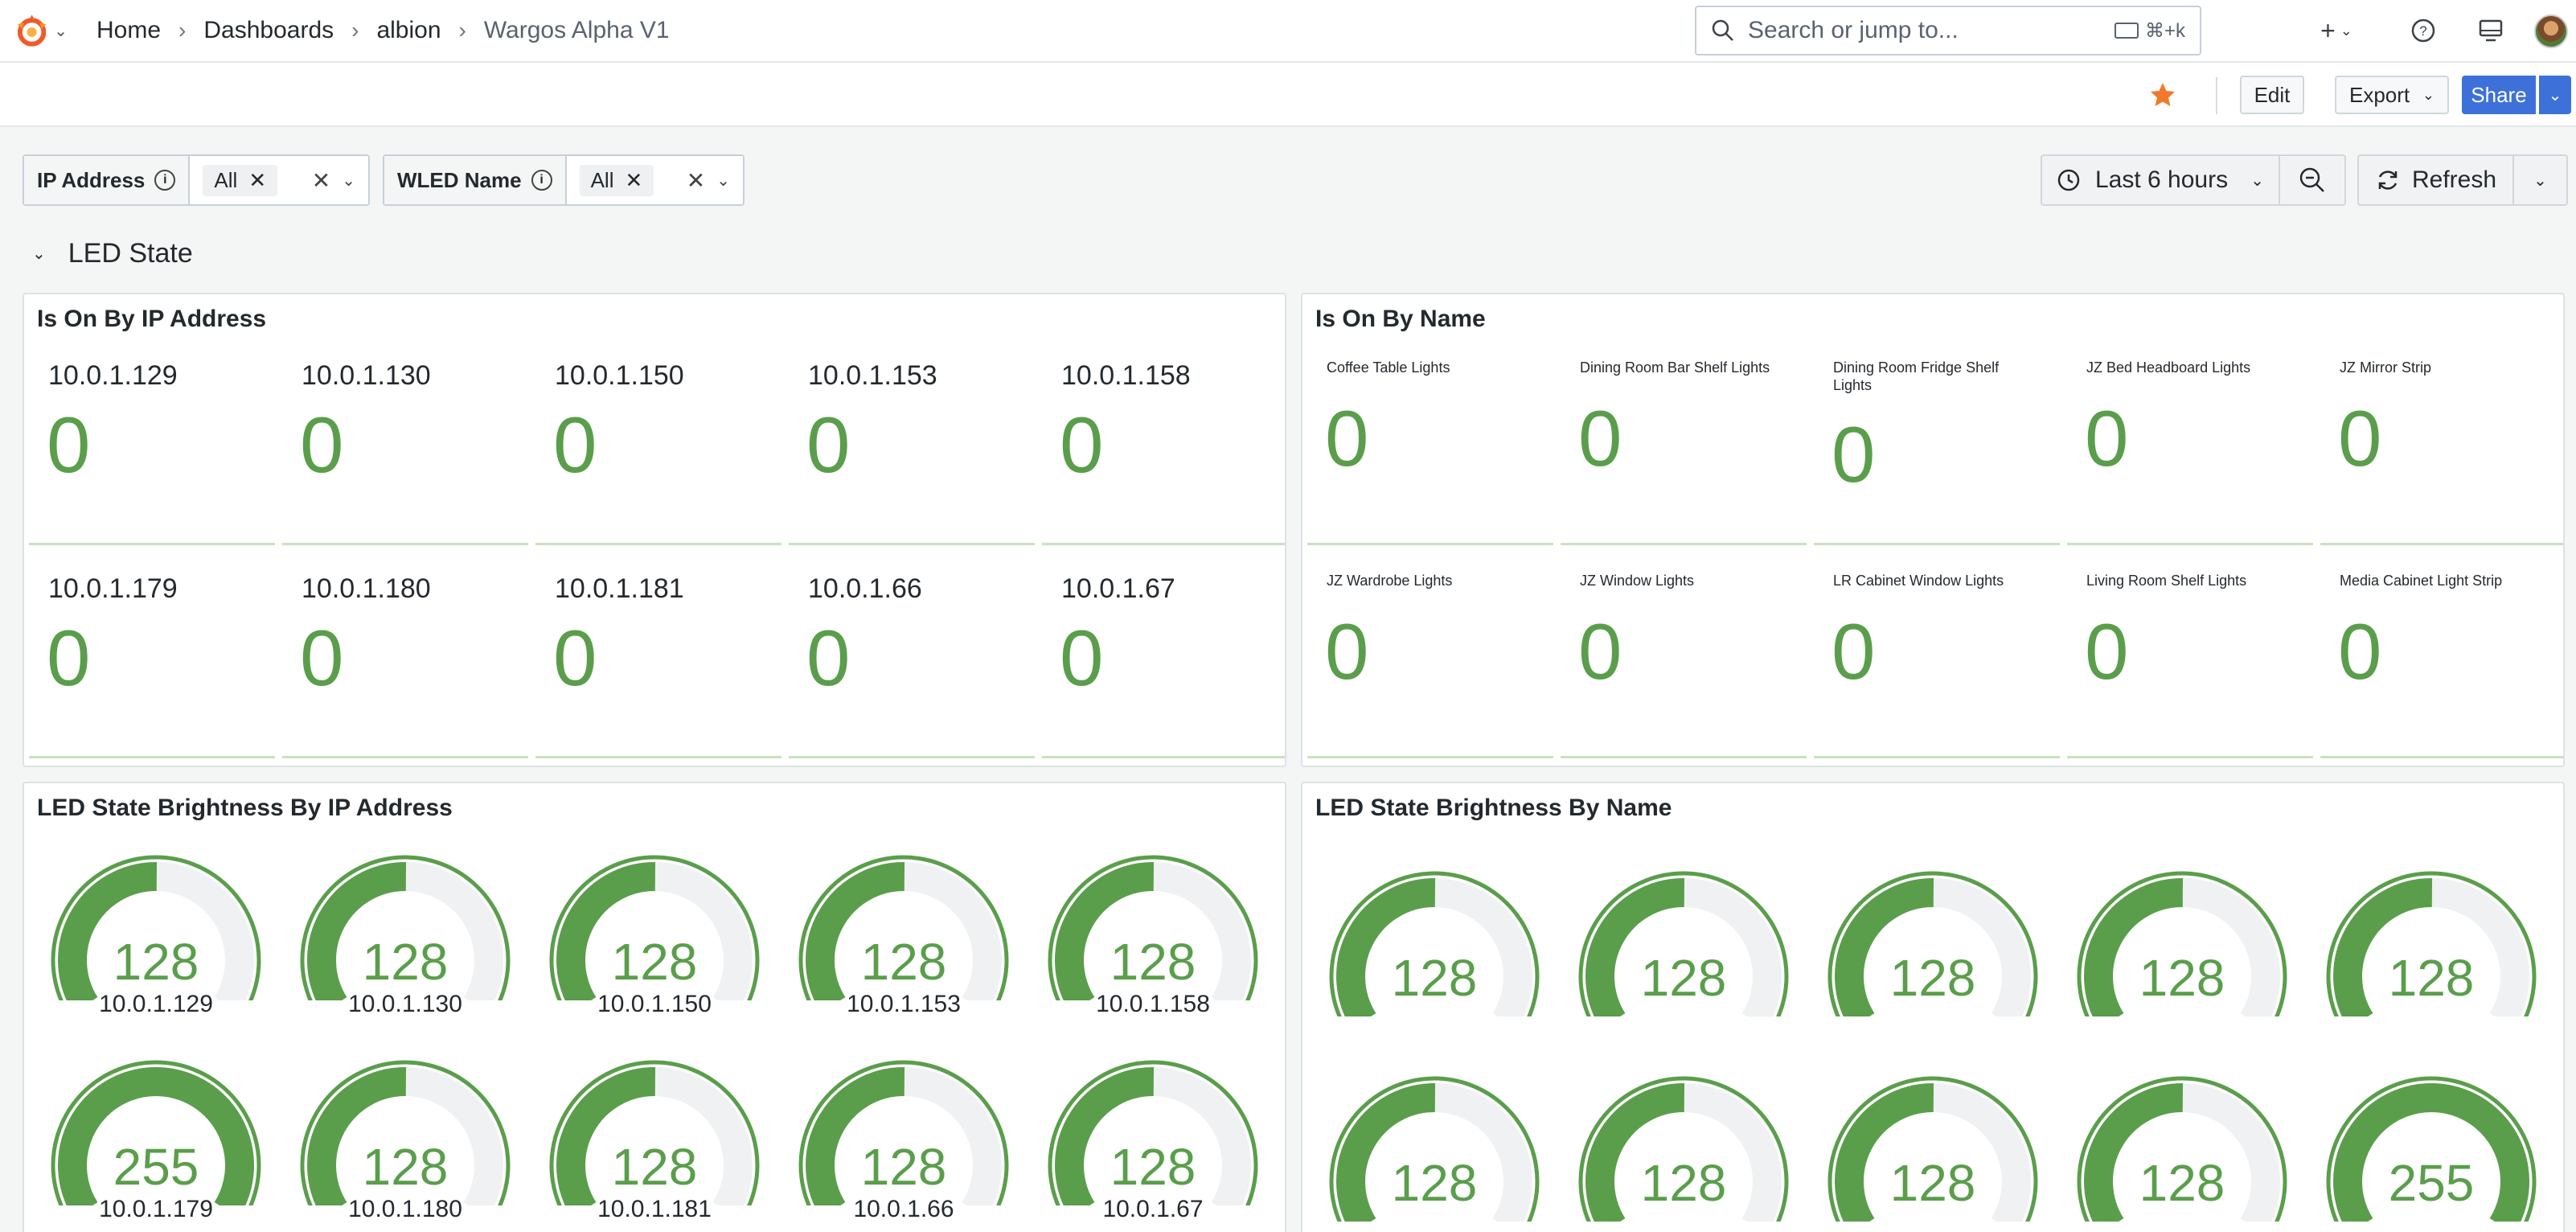  What do you see at coordinates (1918, 581) in the screenshot?
I see `stat-label: LR Cabinet Window Lights` at bounding box center [1918, 581].